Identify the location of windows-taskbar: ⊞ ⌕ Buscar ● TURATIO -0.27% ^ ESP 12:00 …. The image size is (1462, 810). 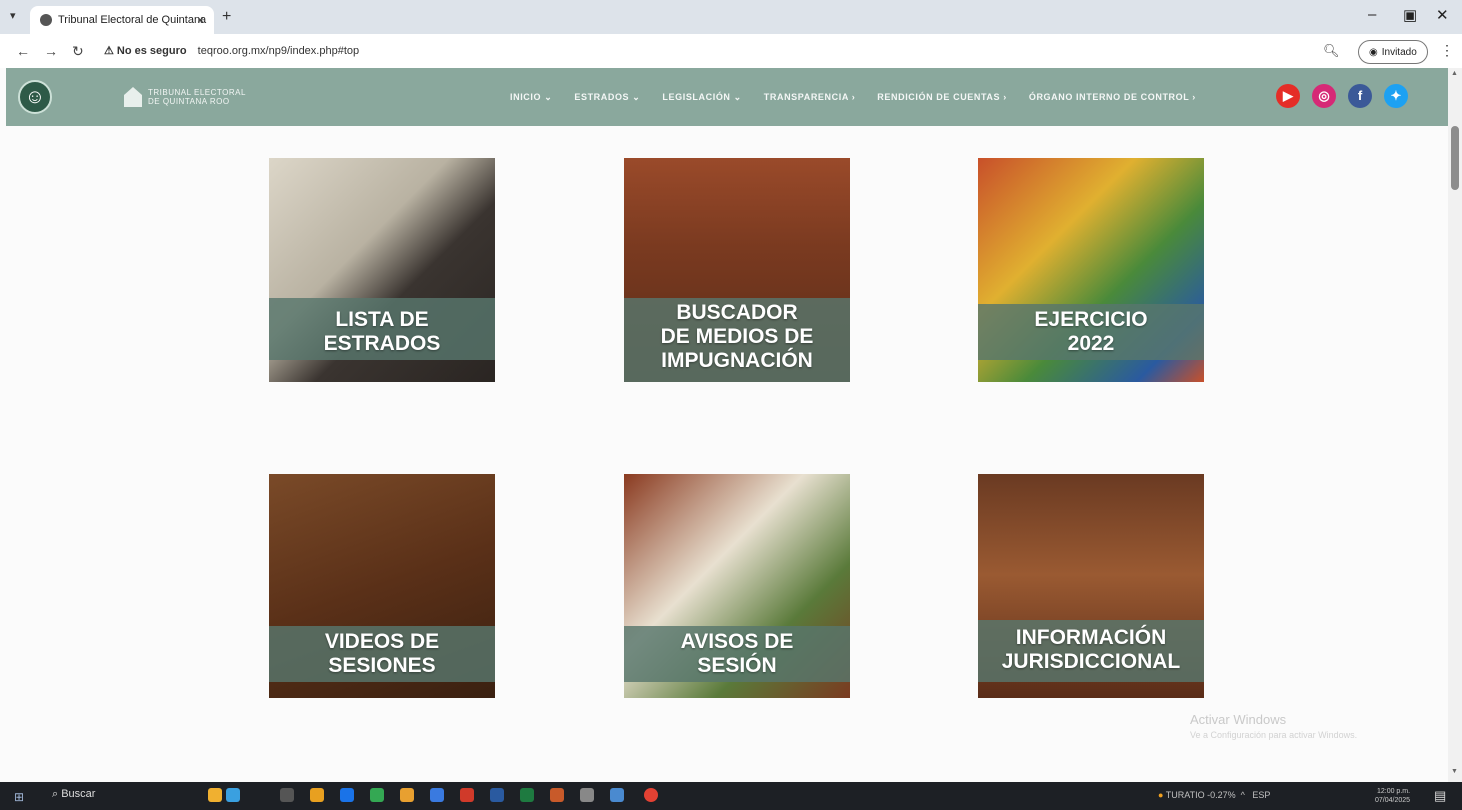
(731, 796).